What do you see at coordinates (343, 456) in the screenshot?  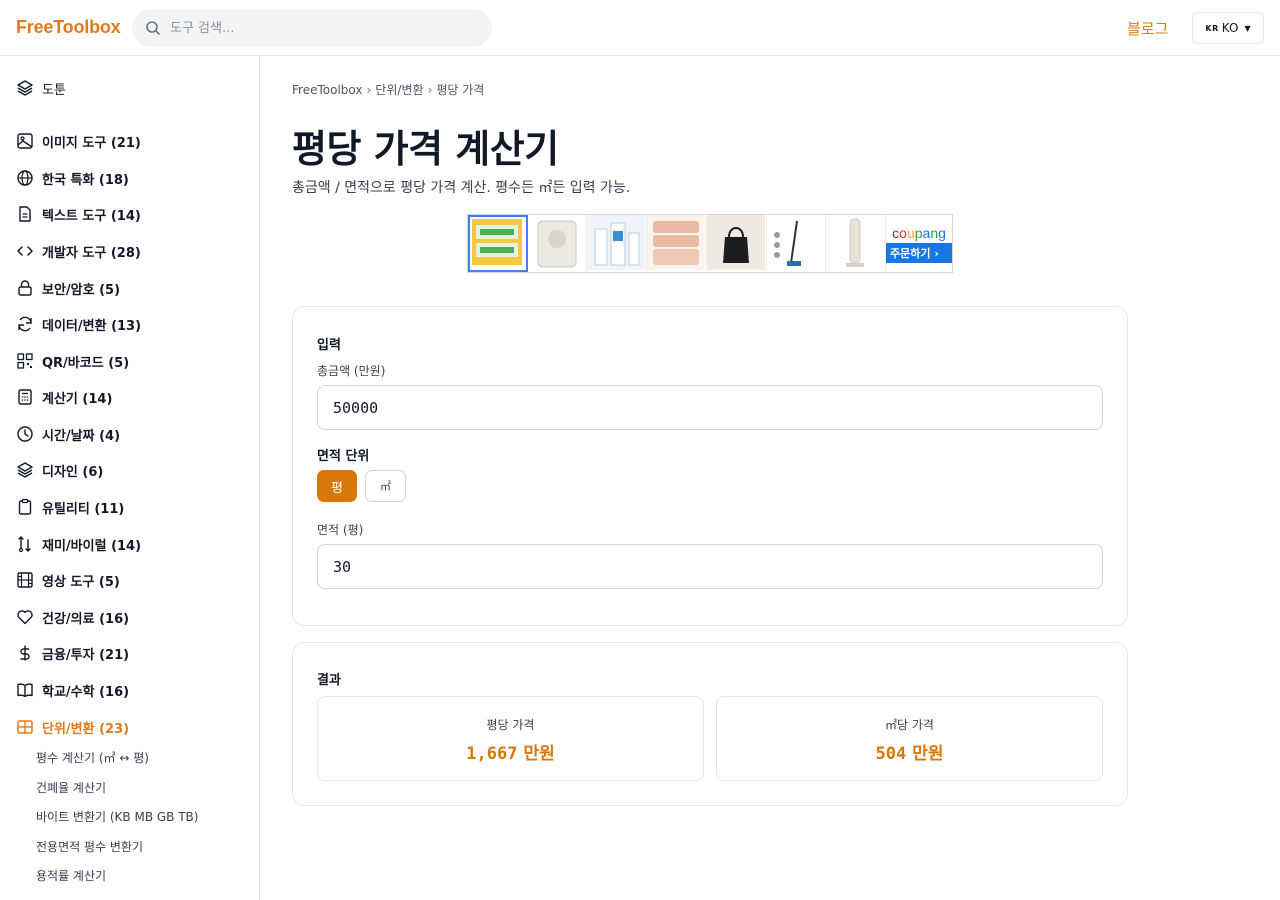 I see `area-unit-label: 면적 단위` at bounding box center [343, 456].